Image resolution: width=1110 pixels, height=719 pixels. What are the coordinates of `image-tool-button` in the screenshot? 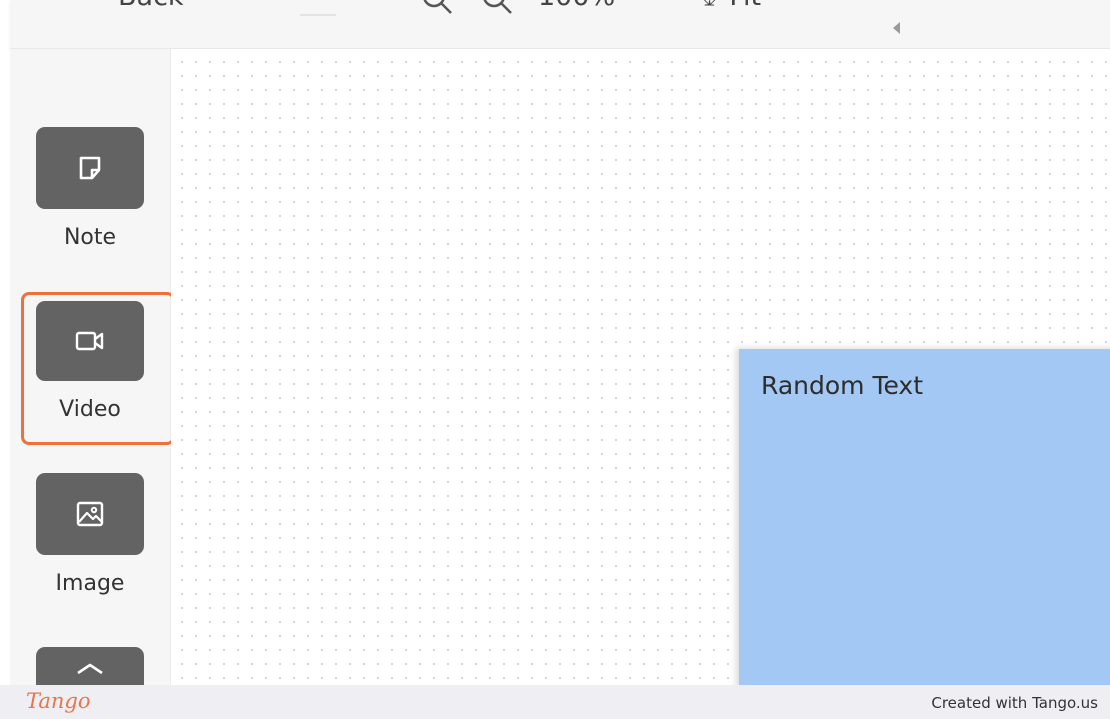 It's located at (90, 514).